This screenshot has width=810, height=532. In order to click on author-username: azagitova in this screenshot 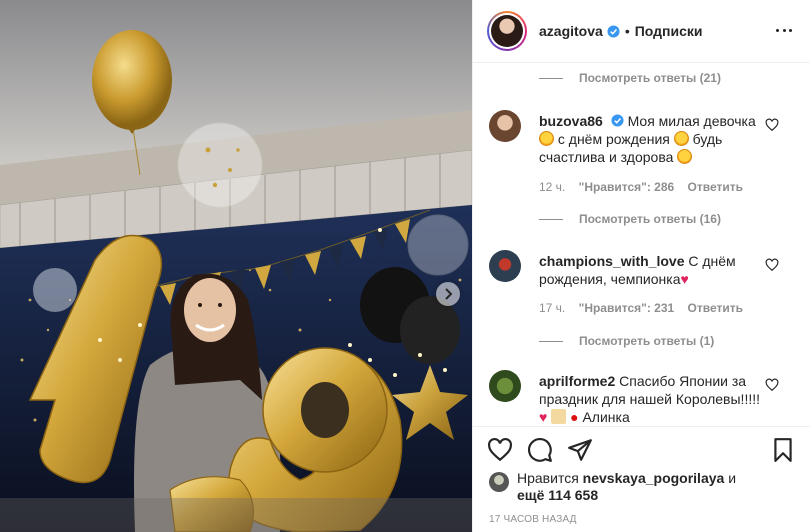, I will do `click(571, 31)`.